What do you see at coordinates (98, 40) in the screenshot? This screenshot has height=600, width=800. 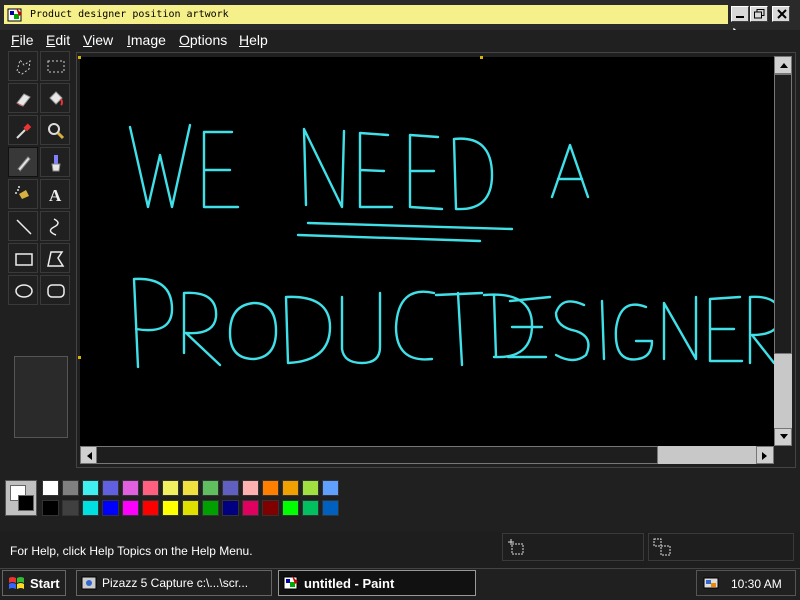 I see `menu-view: View` at bounding box center [98, 40].